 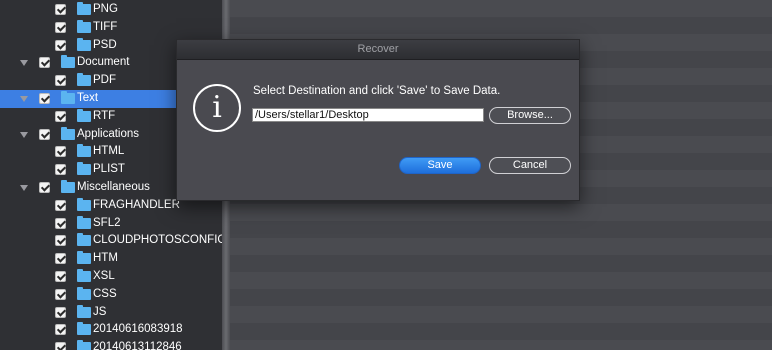 What do you see at coordinates (530, 165) in the screenshot?
I see `cancel-button: Cancel` at bounding box center [530, 165].